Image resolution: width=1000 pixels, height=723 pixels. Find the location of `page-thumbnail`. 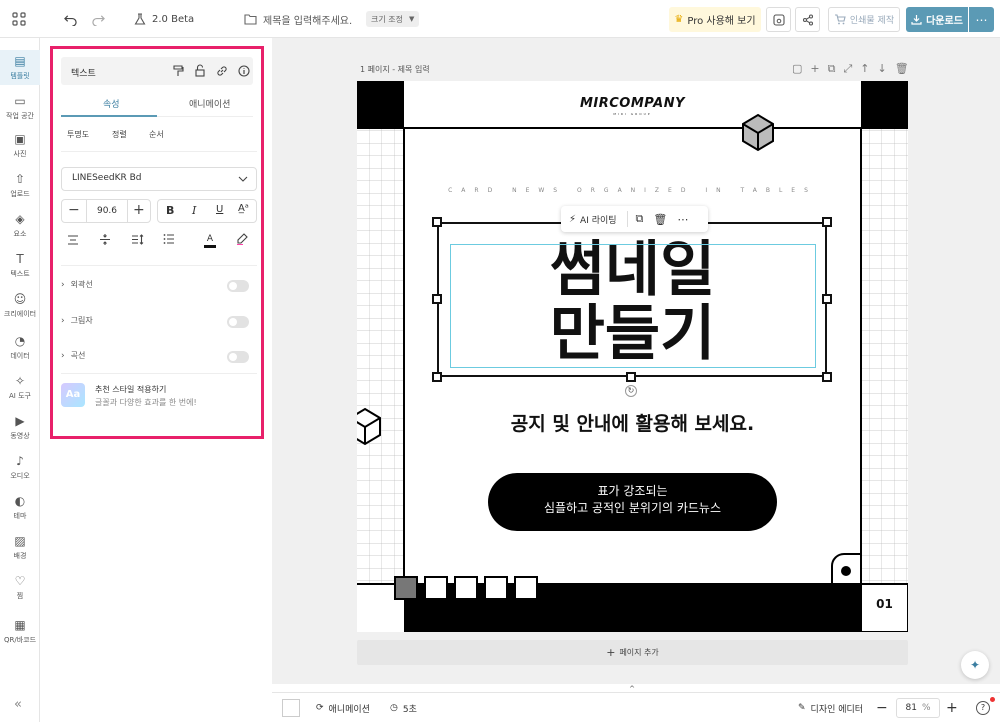

page-thumbnail is located at coordinates (291, 708).